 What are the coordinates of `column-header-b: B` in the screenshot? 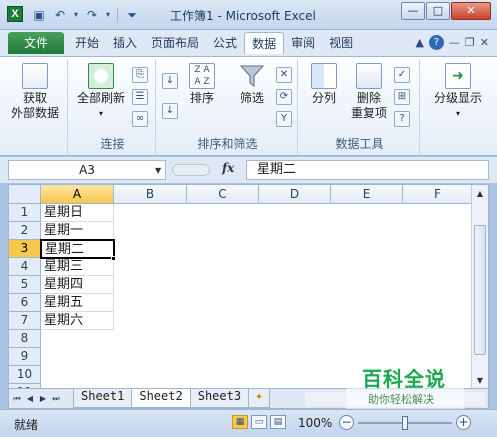 It's located at (150, 194).